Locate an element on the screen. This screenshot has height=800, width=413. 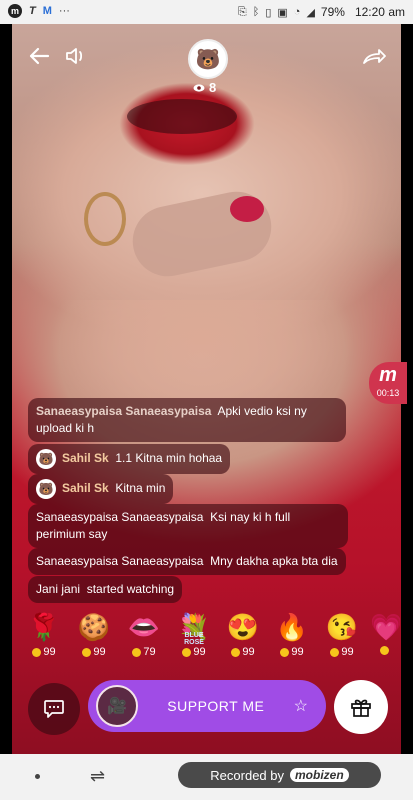
recorded-by-banner: Recorded by mobizen is located at coordinates (279, 775).